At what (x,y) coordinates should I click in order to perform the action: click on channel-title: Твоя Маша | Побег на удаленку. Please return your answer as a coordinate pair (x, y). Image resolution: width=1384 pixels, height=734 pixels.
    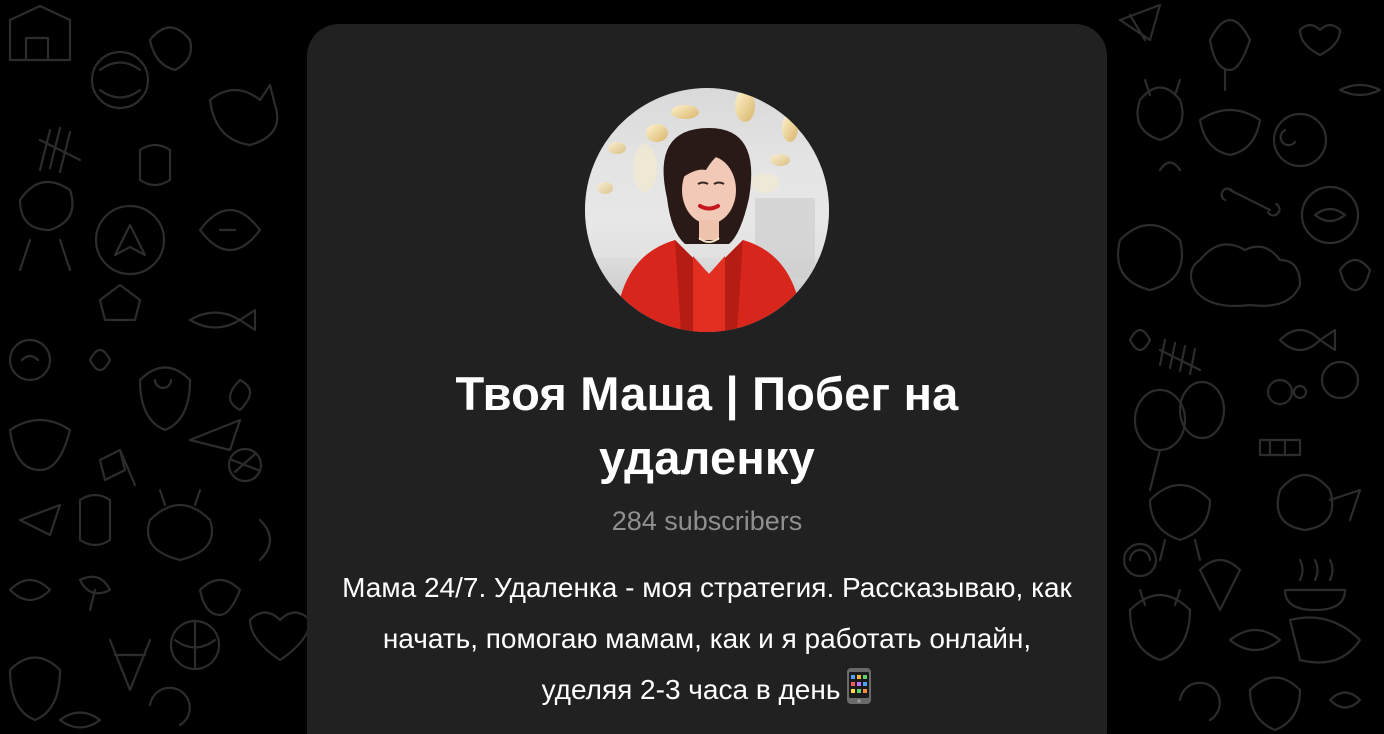
    Looking at the image, I should click on (707, 425).